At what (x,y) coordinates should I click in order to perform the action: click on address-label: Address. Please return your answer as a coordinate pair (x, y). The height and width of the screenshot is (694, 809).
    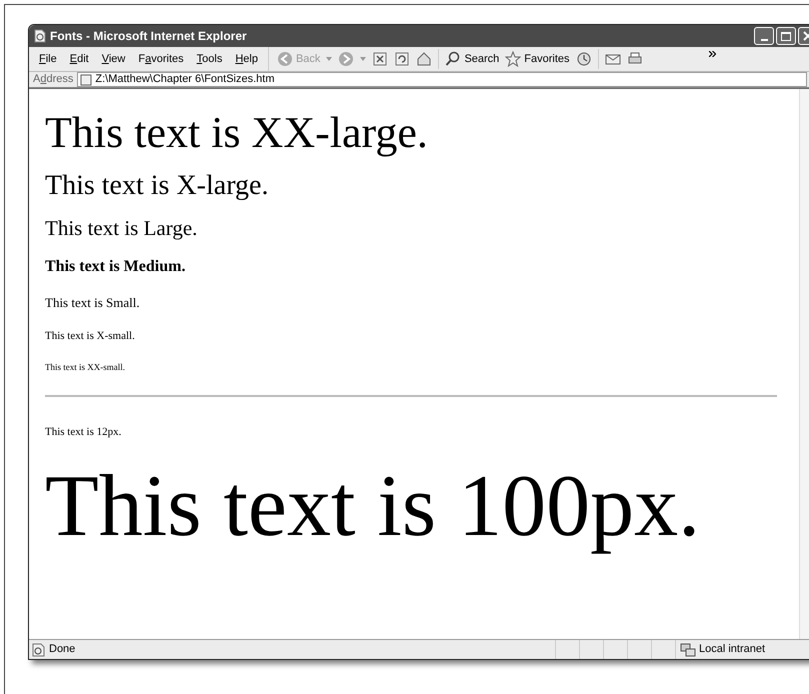
    Looking at the image, I should click on (53, 80).